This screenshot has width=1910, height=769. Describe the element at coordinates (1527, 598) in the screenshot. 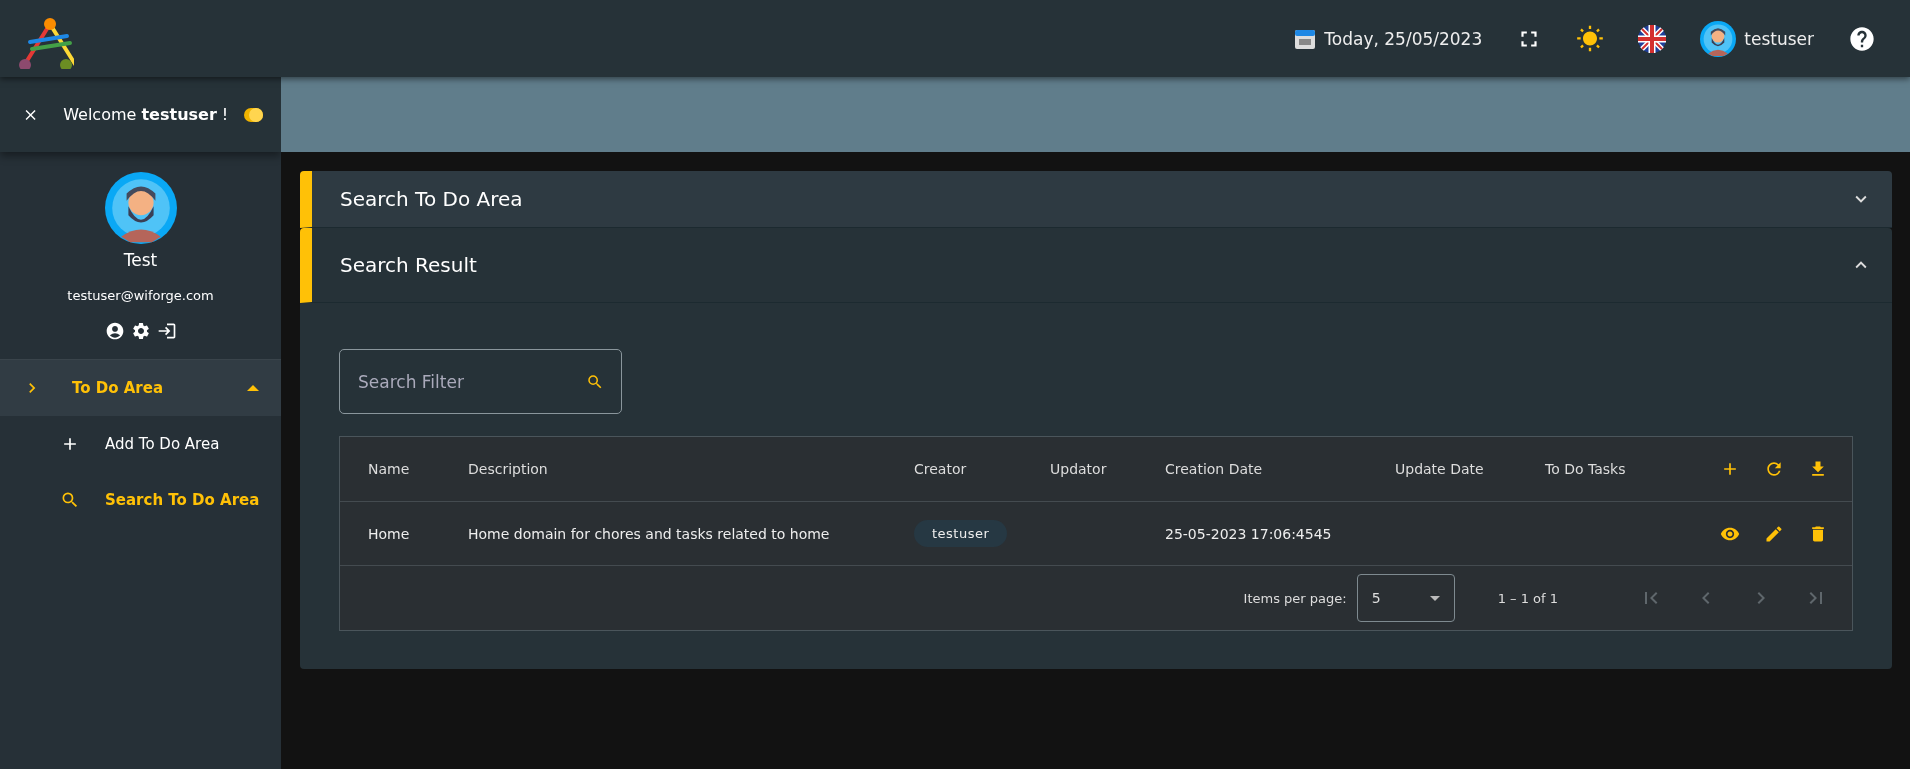

I see `page-range: 1 – 1 of 1` at that location.